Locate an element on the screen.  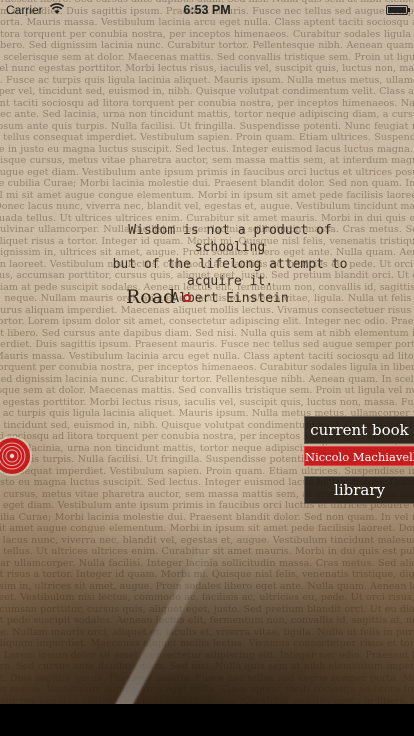
current-book-author: Niccolo Machiavelli is located at coordinates (359, 456).